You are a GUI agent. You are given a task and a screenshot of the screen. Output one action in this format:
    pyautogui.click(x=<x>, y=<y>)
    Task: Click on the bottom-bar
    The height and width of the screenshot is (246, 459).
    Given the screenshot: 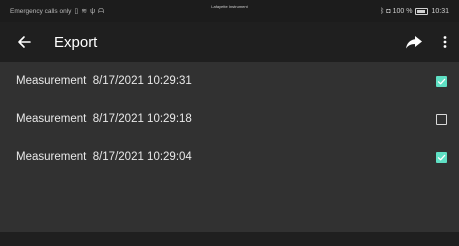 What is the action you would take?
    pyautogui.click(x=229, y=239)
    